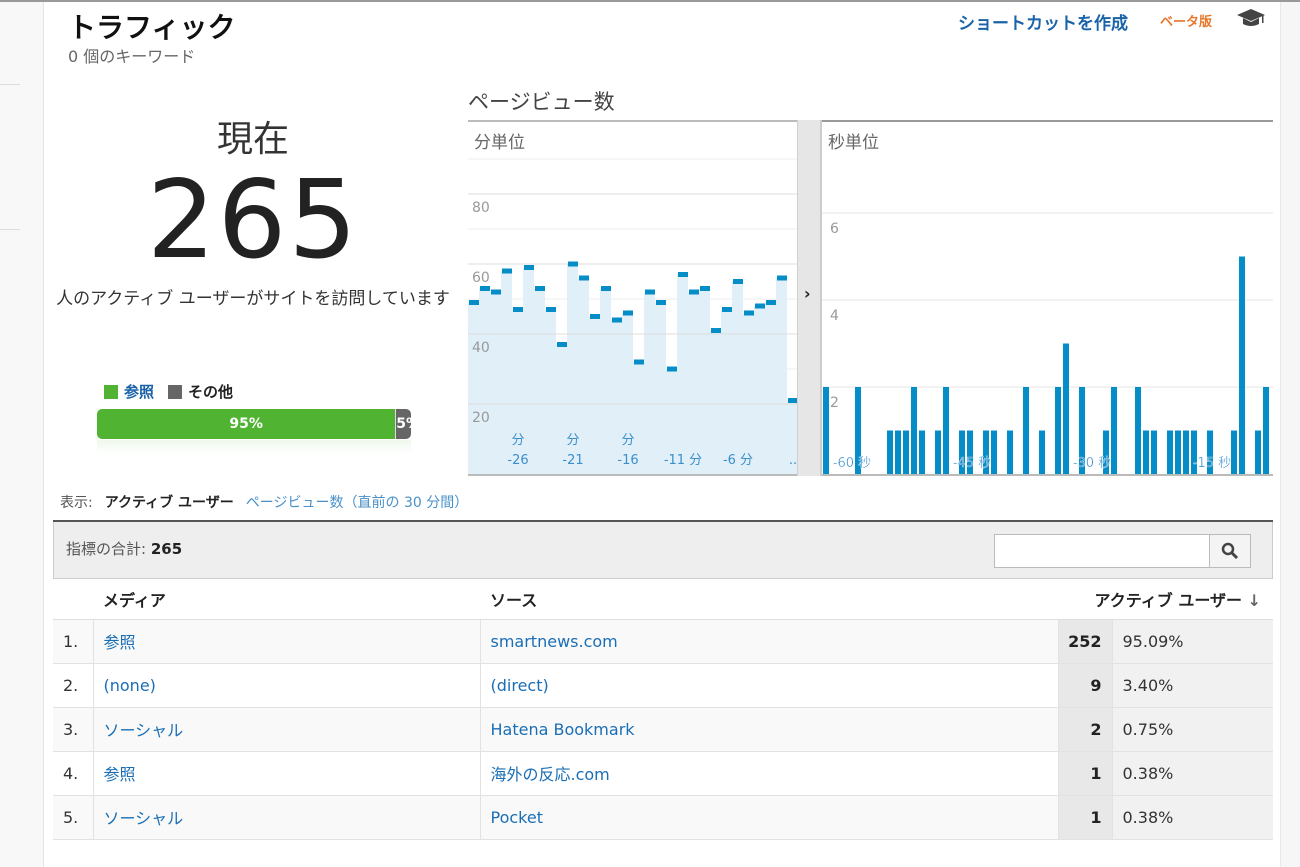 The image size is (1300, 867). What do you see at coordinates (1186, 22) in the screenshot?
I see `beta-badge: ベータ版` at bounding box center [1186, 22].